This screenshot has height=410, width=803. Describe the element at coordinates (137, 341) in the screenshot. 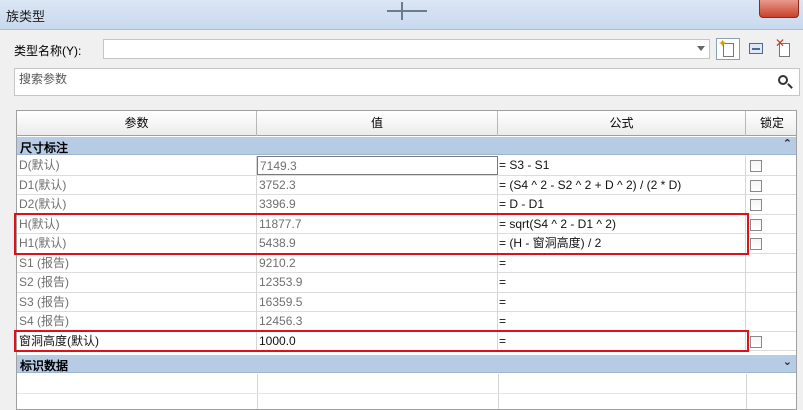

I see `param-name: 窗洞高度(默认)` at that location.